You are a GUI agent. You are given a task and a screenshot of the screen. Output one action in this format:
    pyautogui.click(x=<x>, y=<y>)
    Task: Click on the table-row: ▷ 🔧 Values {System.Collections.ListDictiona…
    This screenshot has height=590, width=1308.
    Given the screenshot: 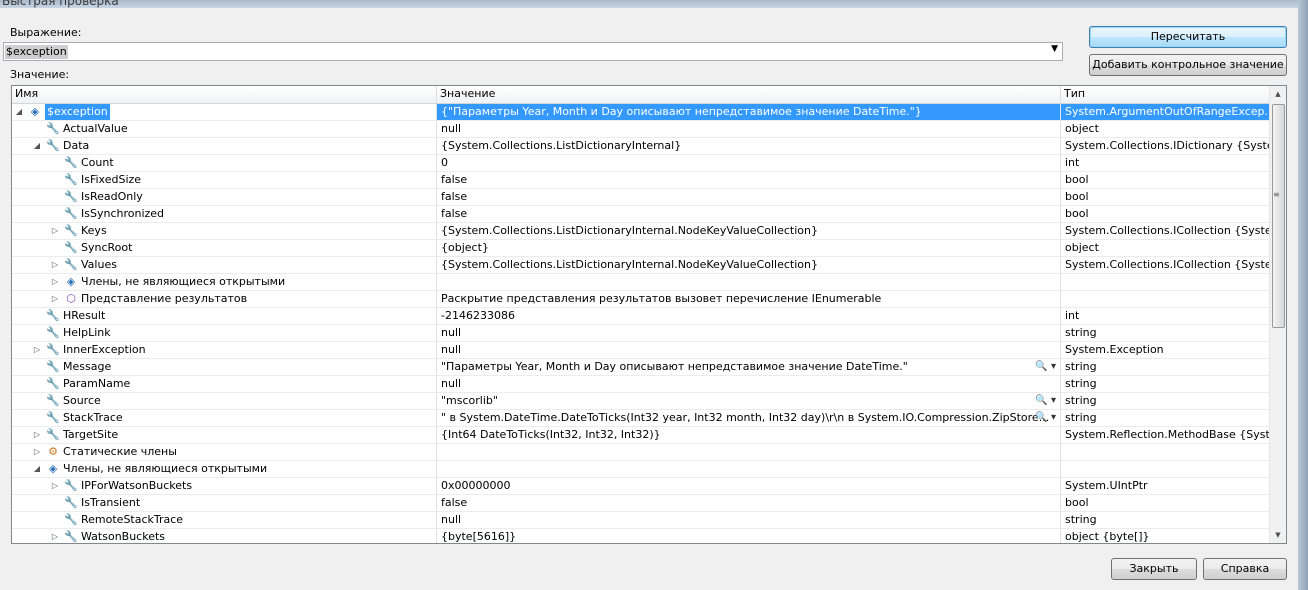 What is the action you would take?
    pyautogui.click(x=641, y=265)
    